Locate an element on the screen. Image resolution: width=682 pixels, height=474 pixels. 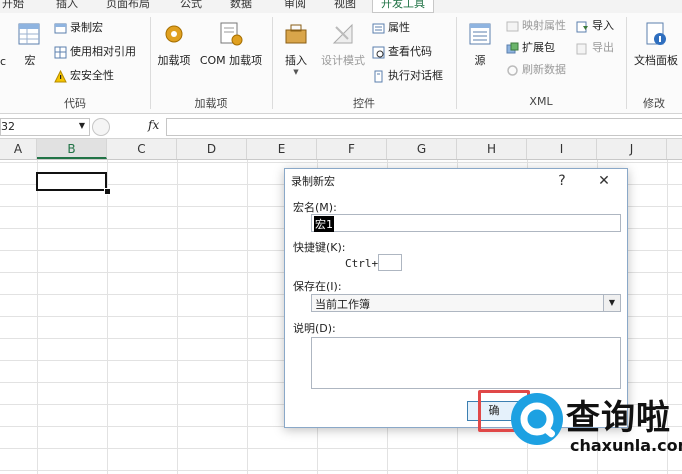
xml-import-button: 导入 is located at coordinates (595, 26).